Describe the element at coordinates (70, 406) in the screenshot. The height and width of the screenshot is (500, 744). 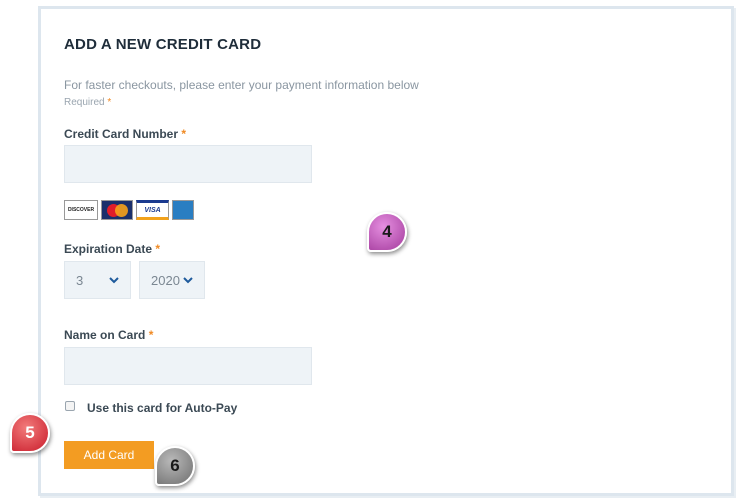
I see `autopay-checkbox` at that location.